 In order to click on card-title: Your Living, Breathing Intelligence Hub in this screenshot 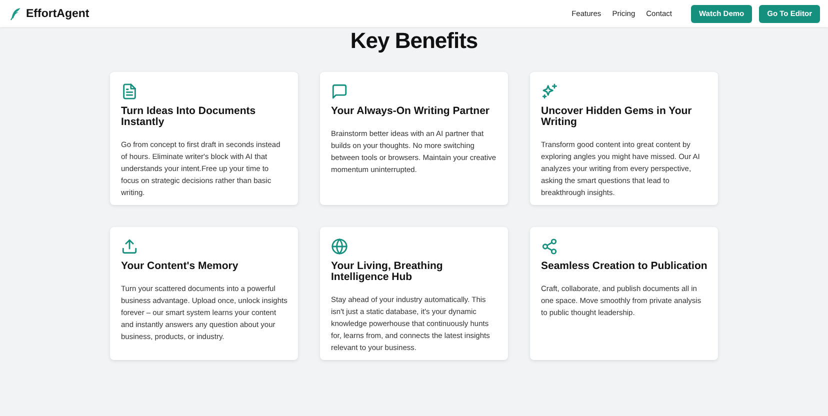, I will do `click(387, 272)`.